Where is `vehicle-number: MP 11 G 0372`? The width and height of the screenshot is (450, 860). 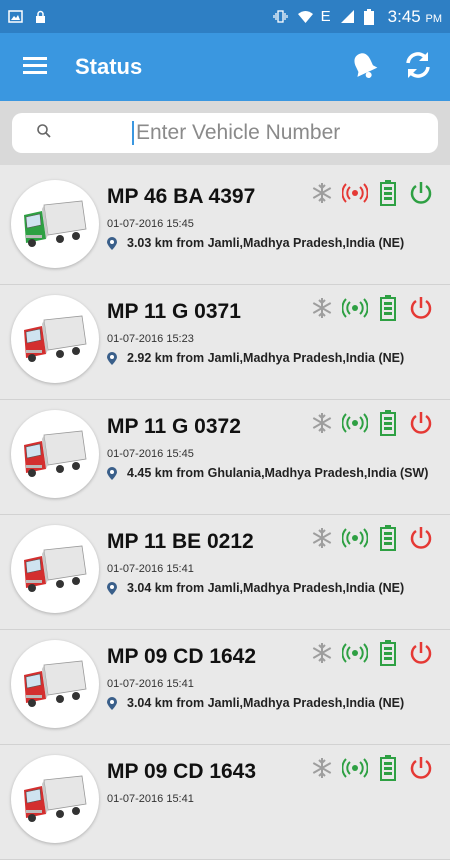
vehicle-number: MP 11 G 0372 is located at coordinates (174, 426).